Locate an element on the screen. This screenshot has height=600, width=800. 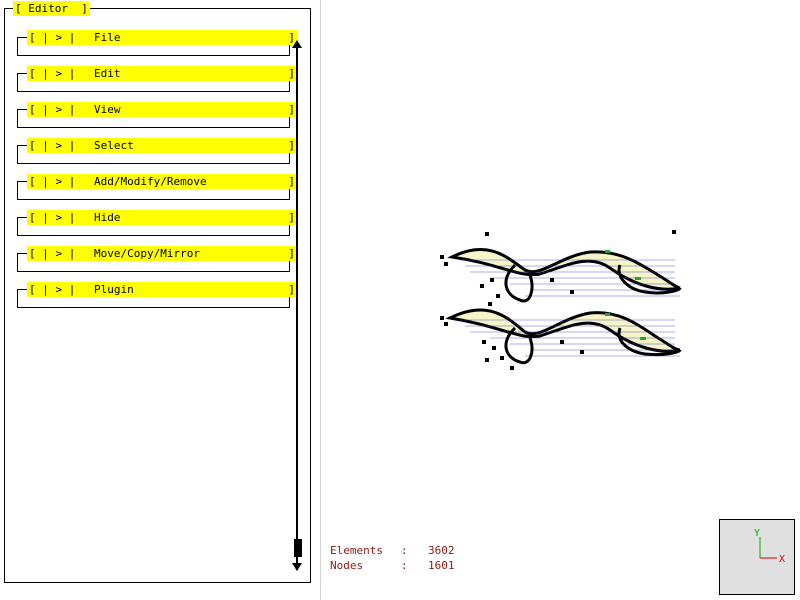
mesh-surface is located at coordinates (563, 306).